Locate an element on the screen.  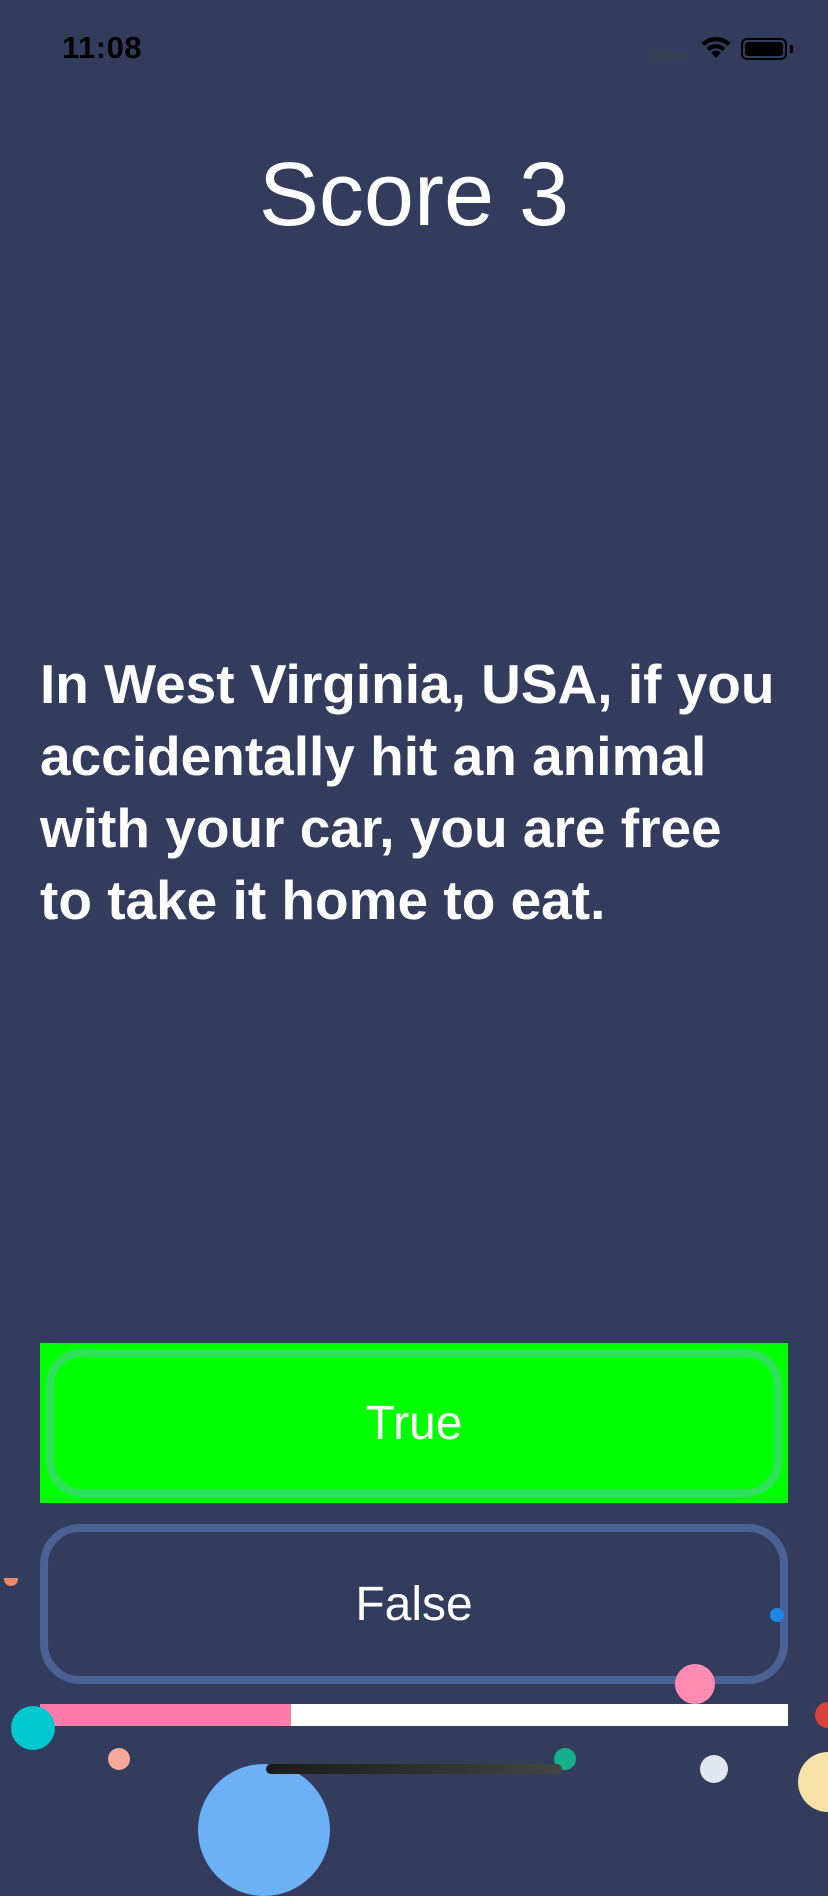
false-button-label: False is located at coordinates (414, 1604).